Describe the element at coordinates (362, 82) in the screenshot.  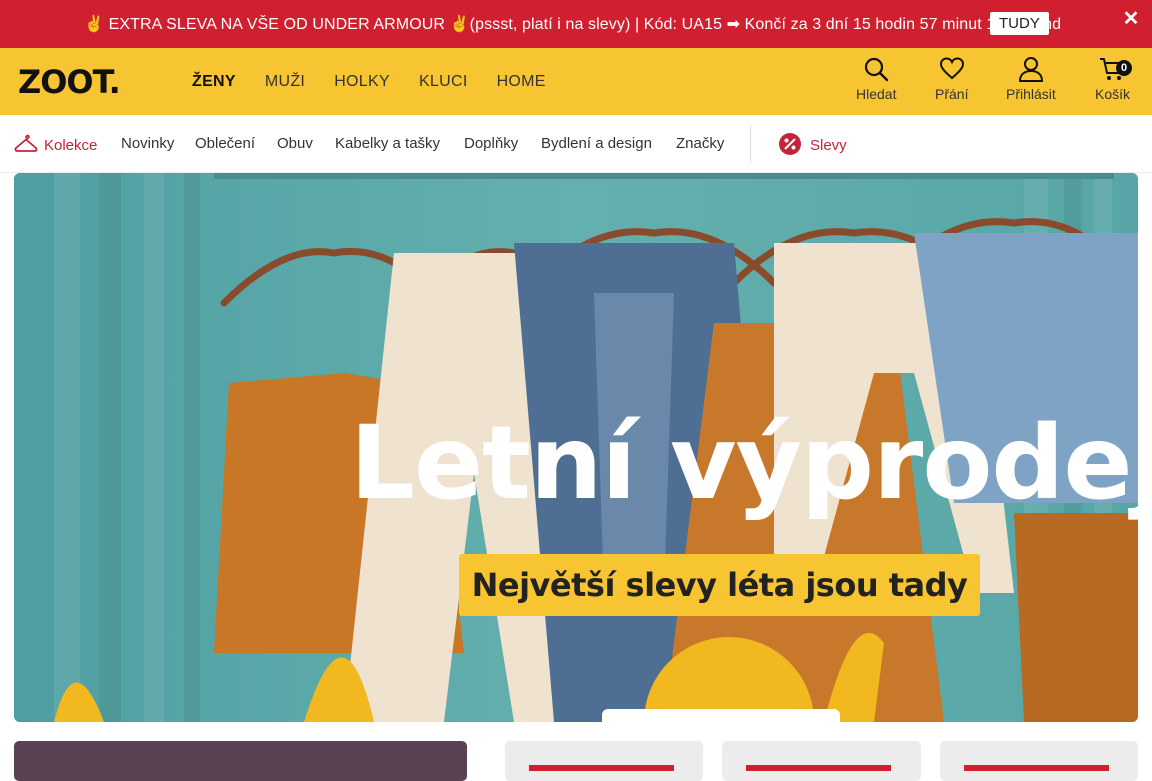
I see `nav-holky: HOLKY` at that location.